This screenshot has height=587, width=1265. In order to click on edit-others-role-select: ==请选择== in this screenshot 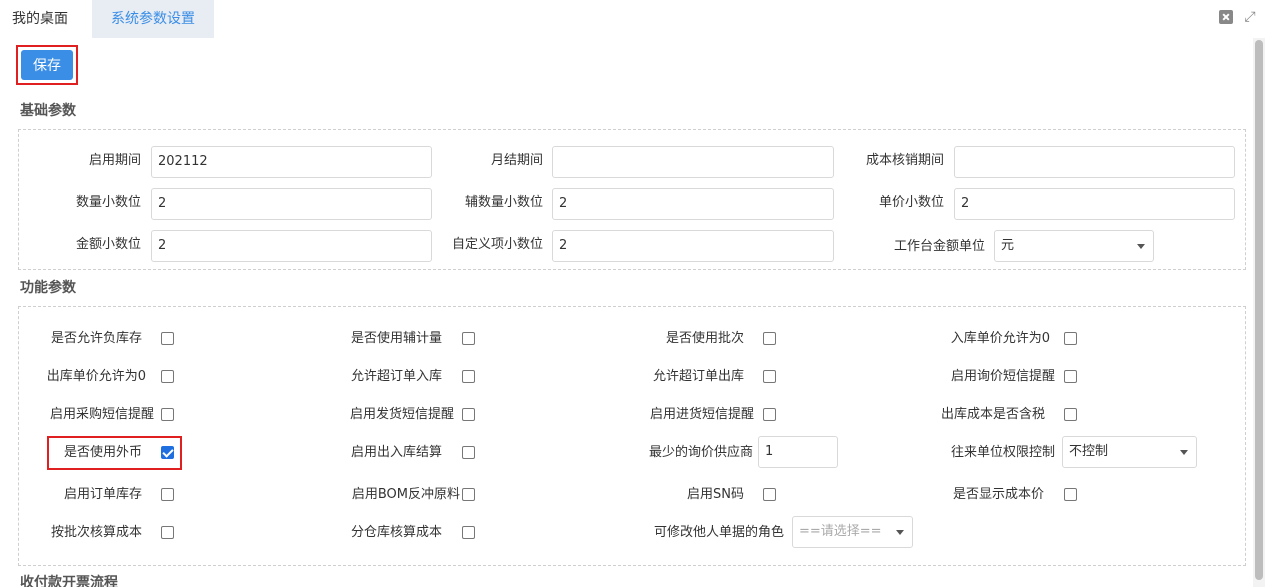, I will do `click(852, 532)`.